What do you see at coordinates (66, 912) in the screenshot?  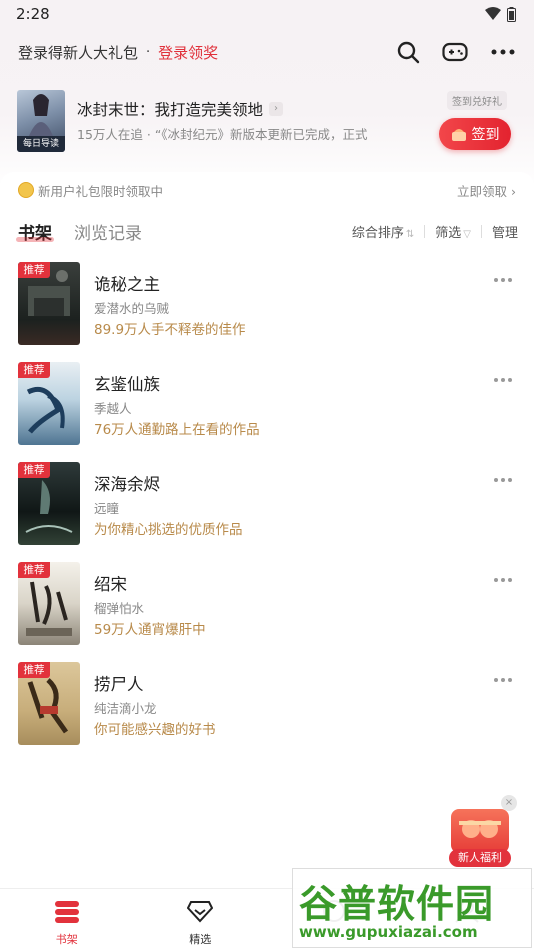 I see `bookshelf-icon` at bounding box center [66, 912].